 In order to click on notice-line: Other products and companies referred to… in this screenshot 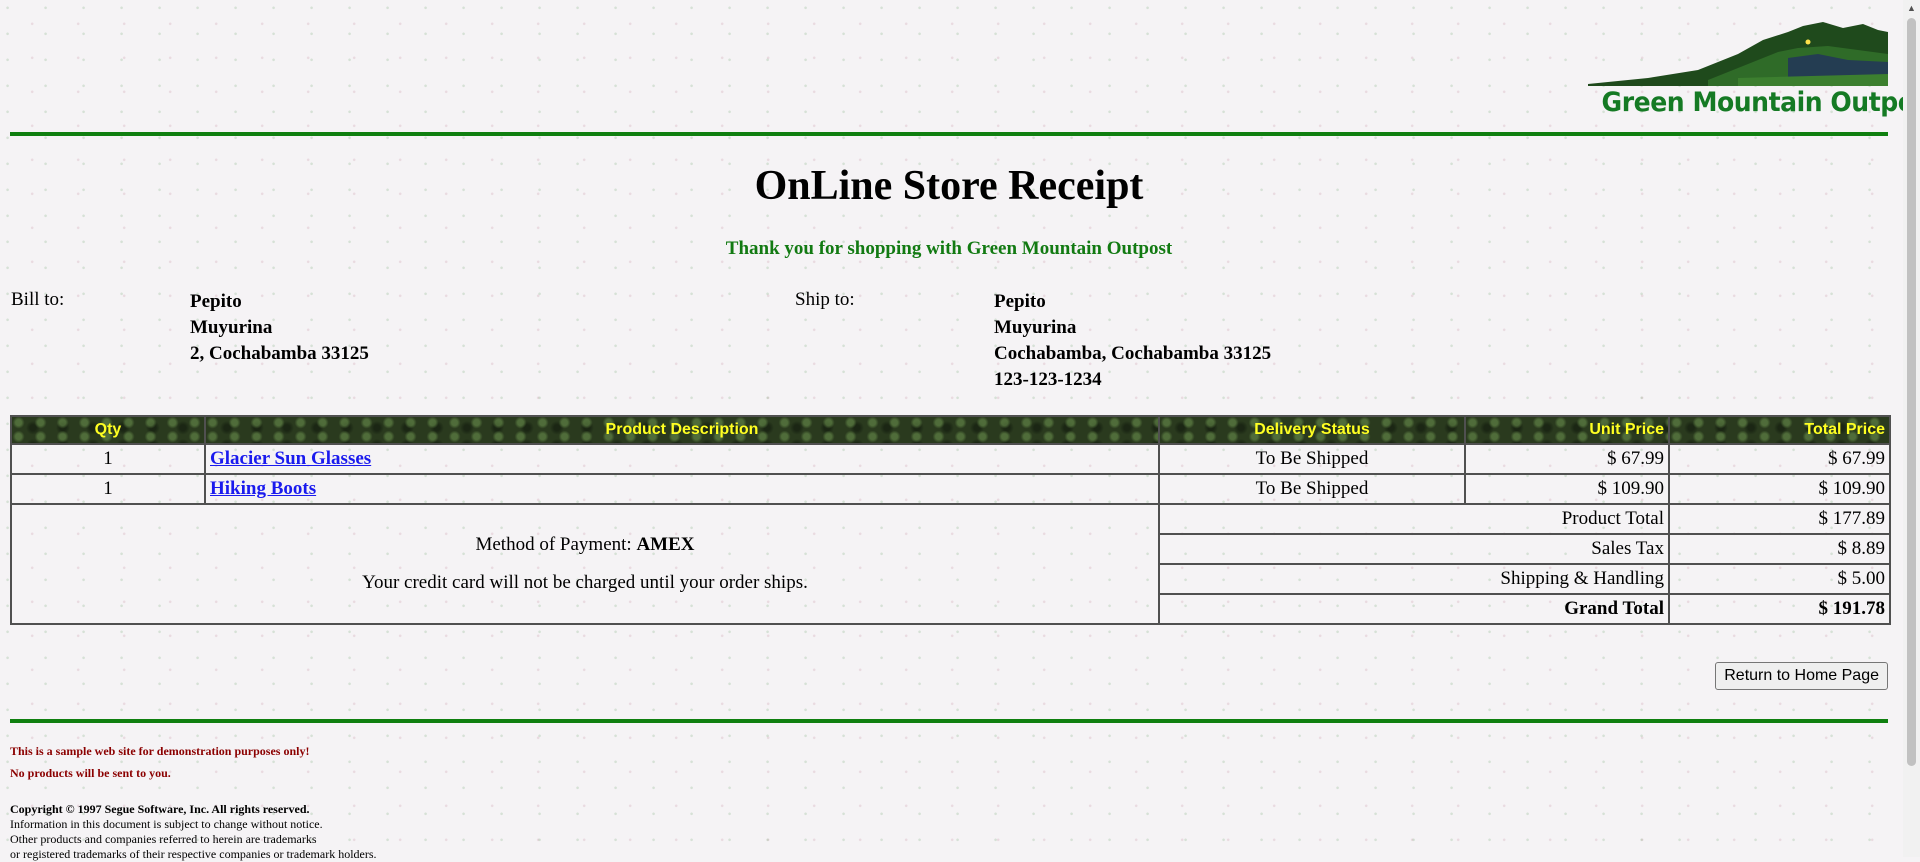, I will do `click(163, 839)`.